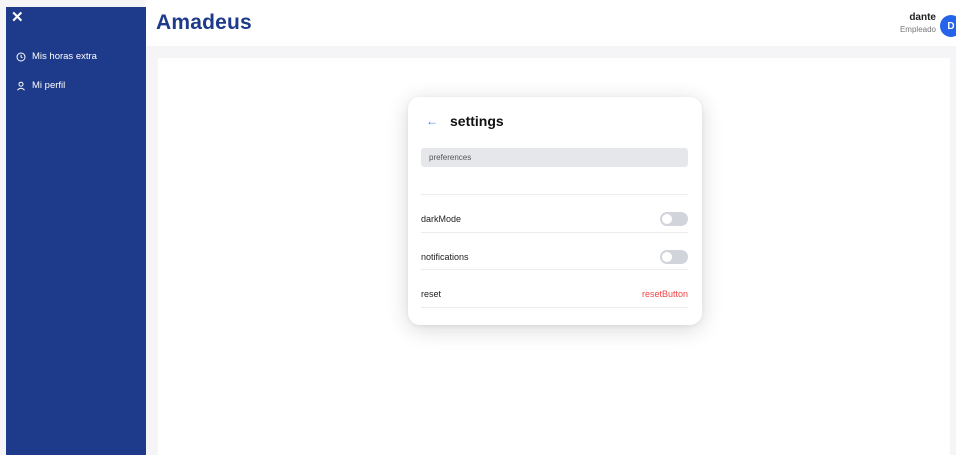 This screenshot has width=956, height=455. I want to click on setting-label: reset, so click(431, 294).